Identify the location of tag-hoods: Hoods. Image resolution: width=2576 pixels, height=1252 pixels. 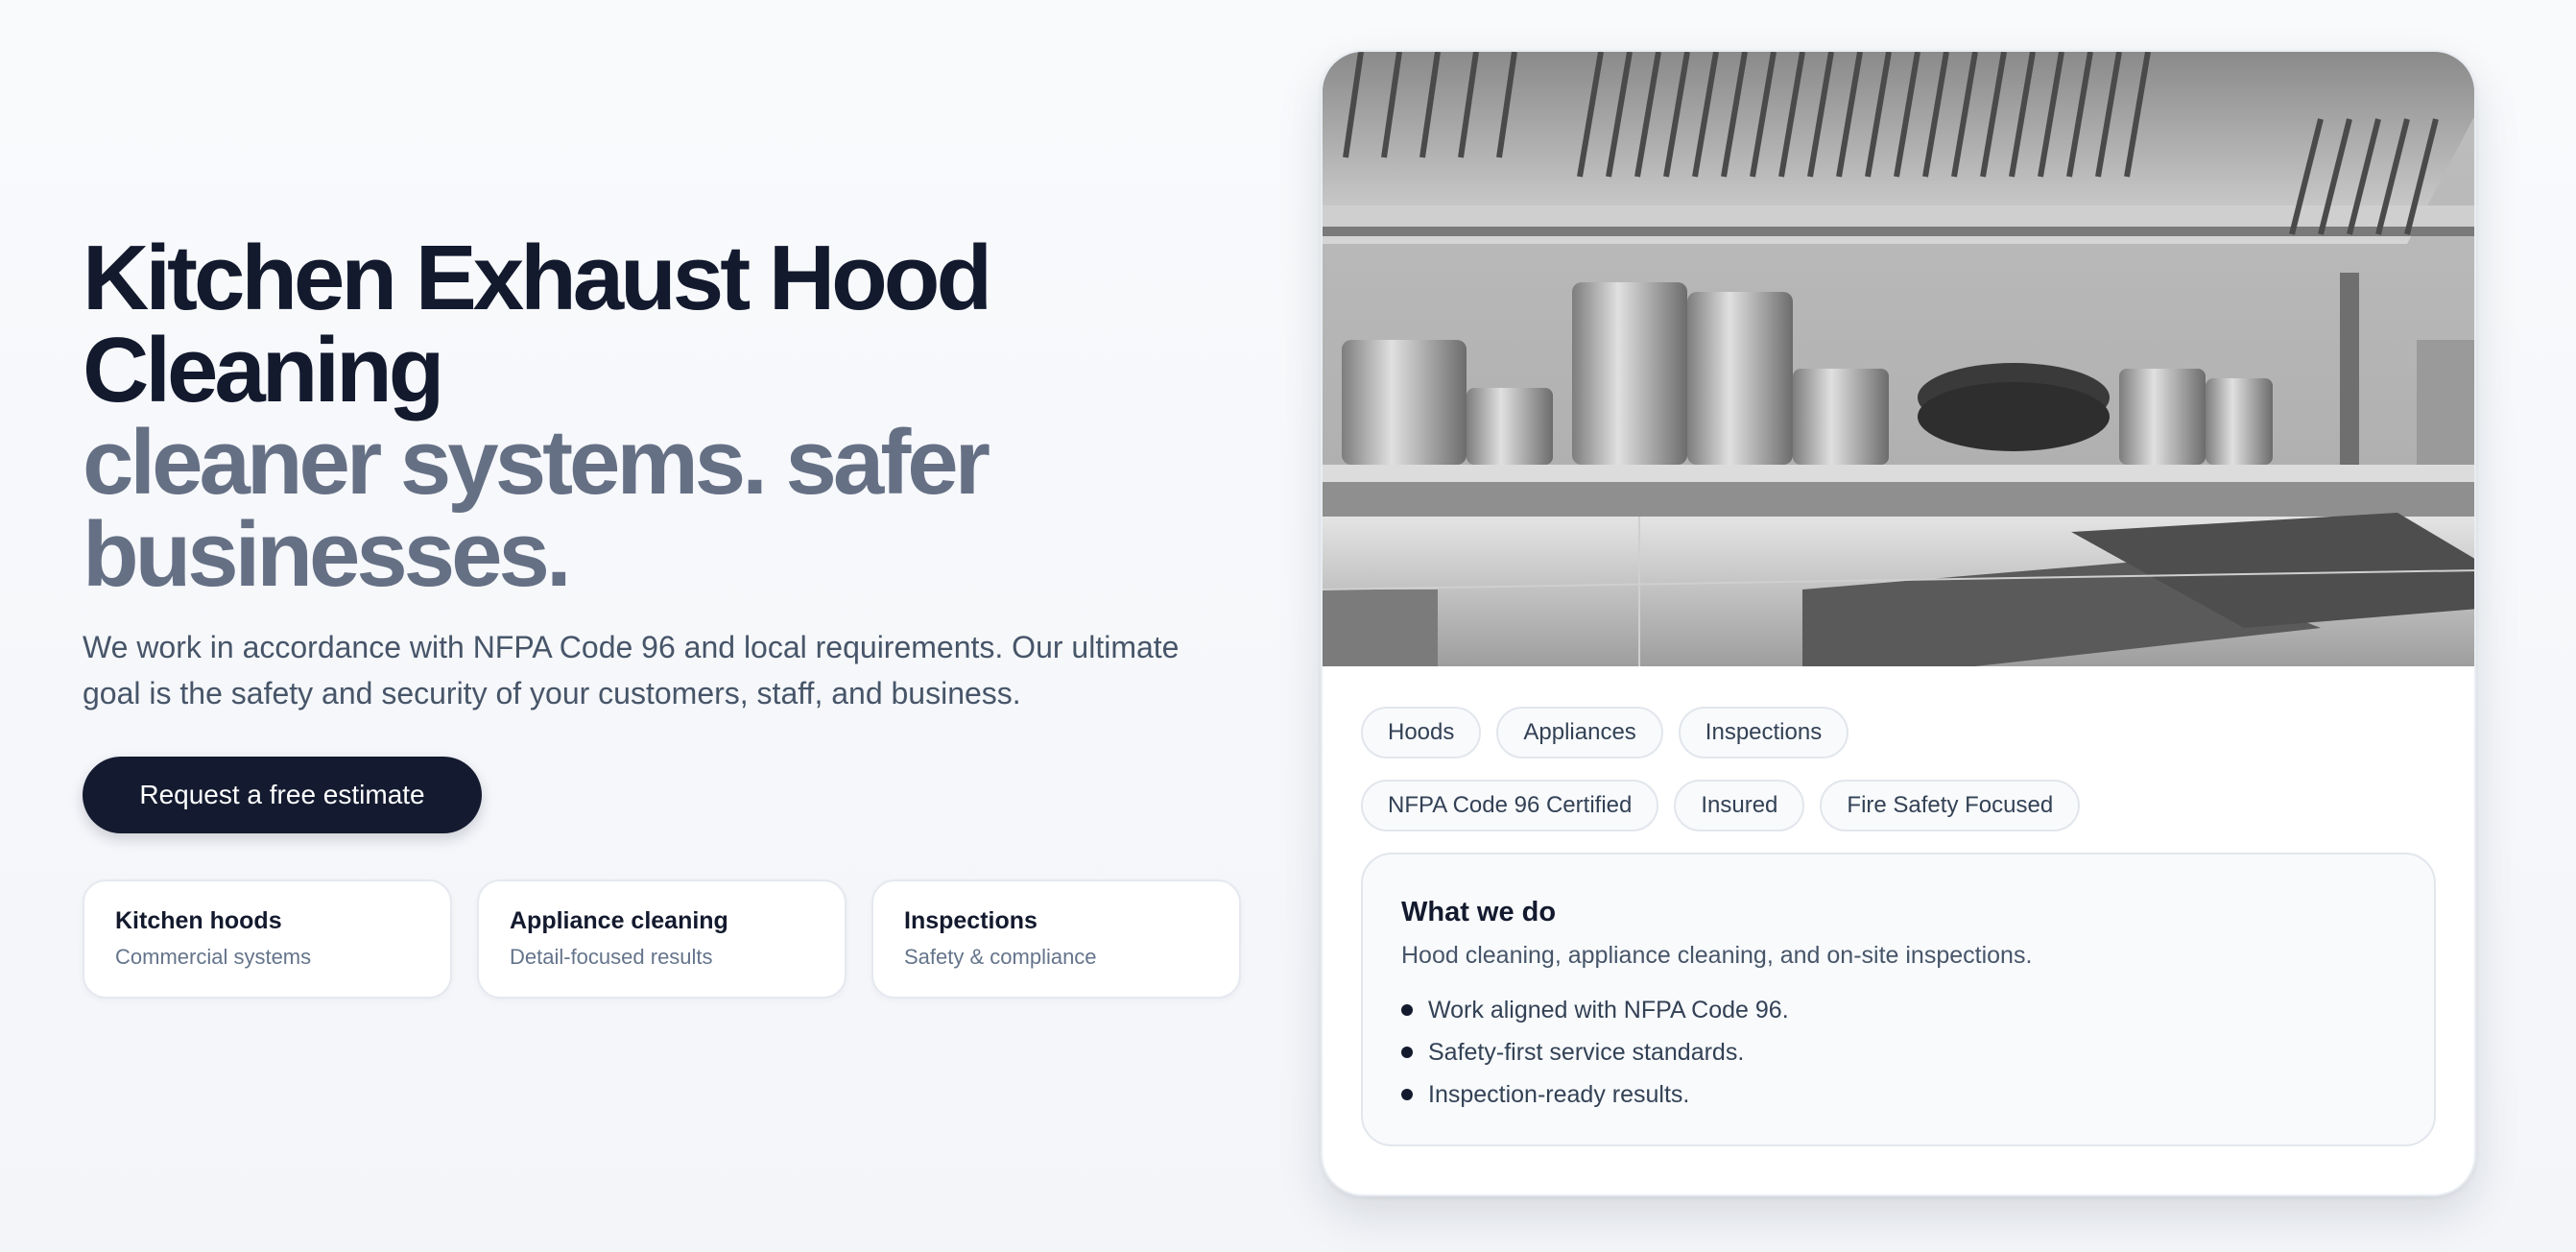
(1421, 732).